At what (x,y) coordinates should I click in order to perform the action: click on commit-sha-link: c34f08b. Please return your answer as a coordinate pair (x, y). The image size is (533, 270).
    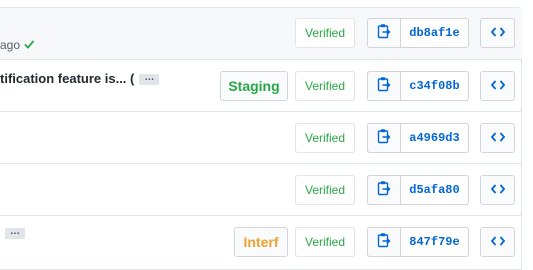
    Looking at the image, I should click on (434, 86).